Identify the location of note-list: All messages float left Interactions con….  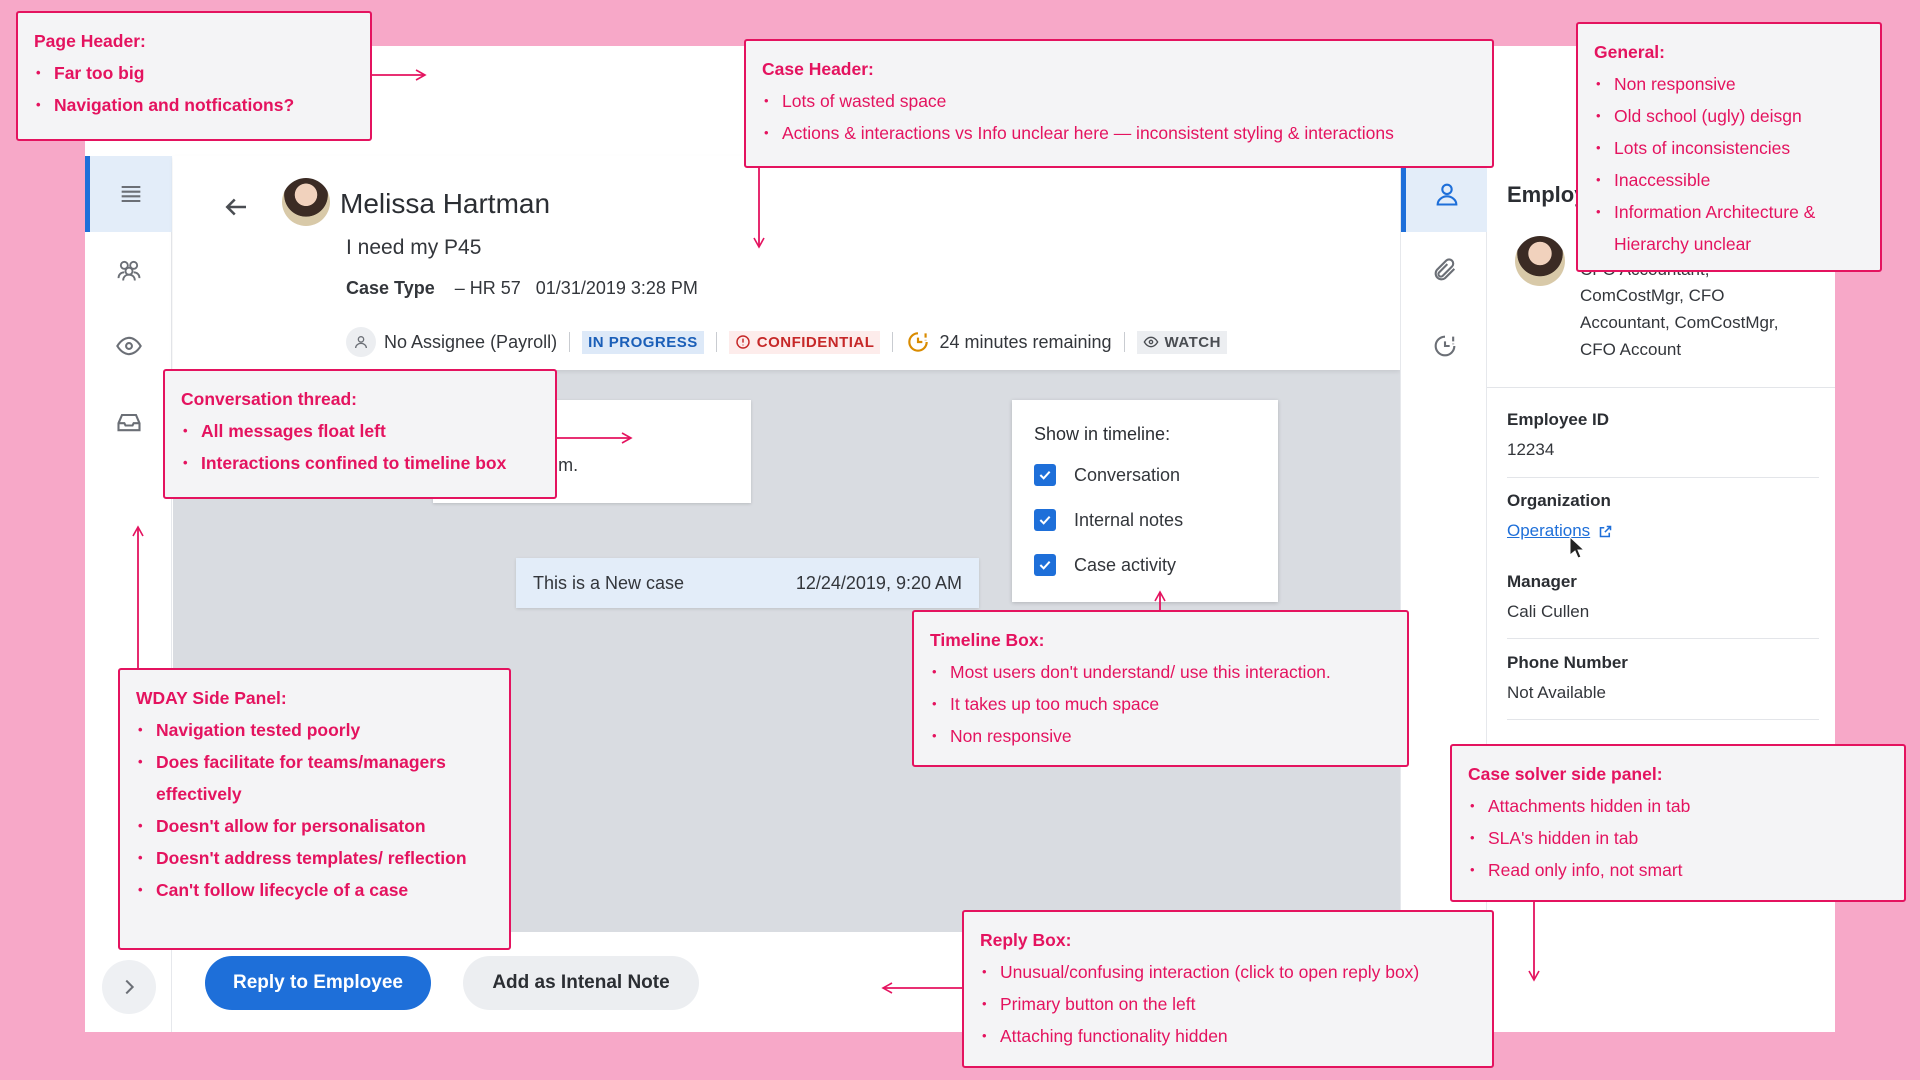
(360, 447).